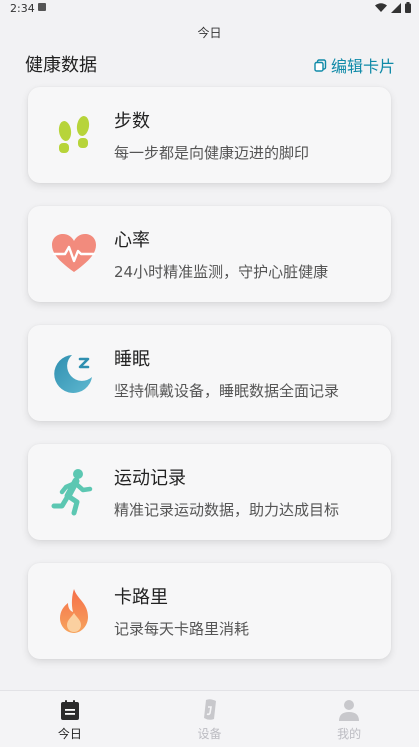  What do you see at coordinates (396, 7) in the screenshot?
I see `signal-icon` at bounding box center [396, 7].